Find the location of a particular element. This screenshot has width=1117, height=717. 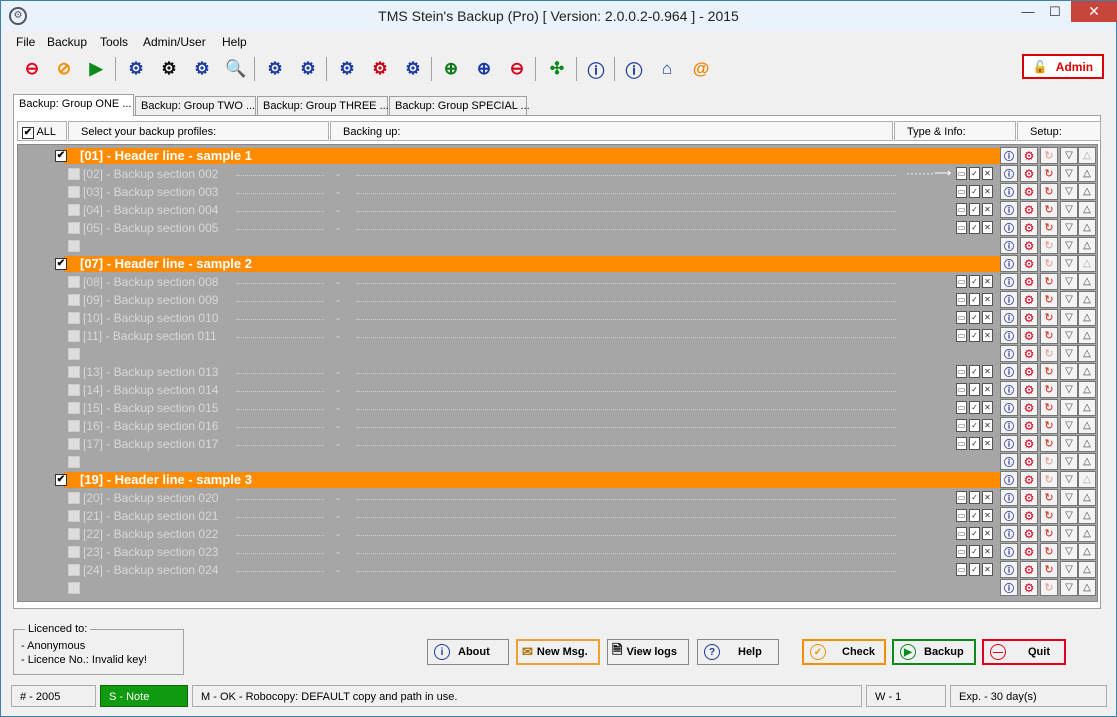

home-icon: ⌂ is located at coordinates (667, 69).